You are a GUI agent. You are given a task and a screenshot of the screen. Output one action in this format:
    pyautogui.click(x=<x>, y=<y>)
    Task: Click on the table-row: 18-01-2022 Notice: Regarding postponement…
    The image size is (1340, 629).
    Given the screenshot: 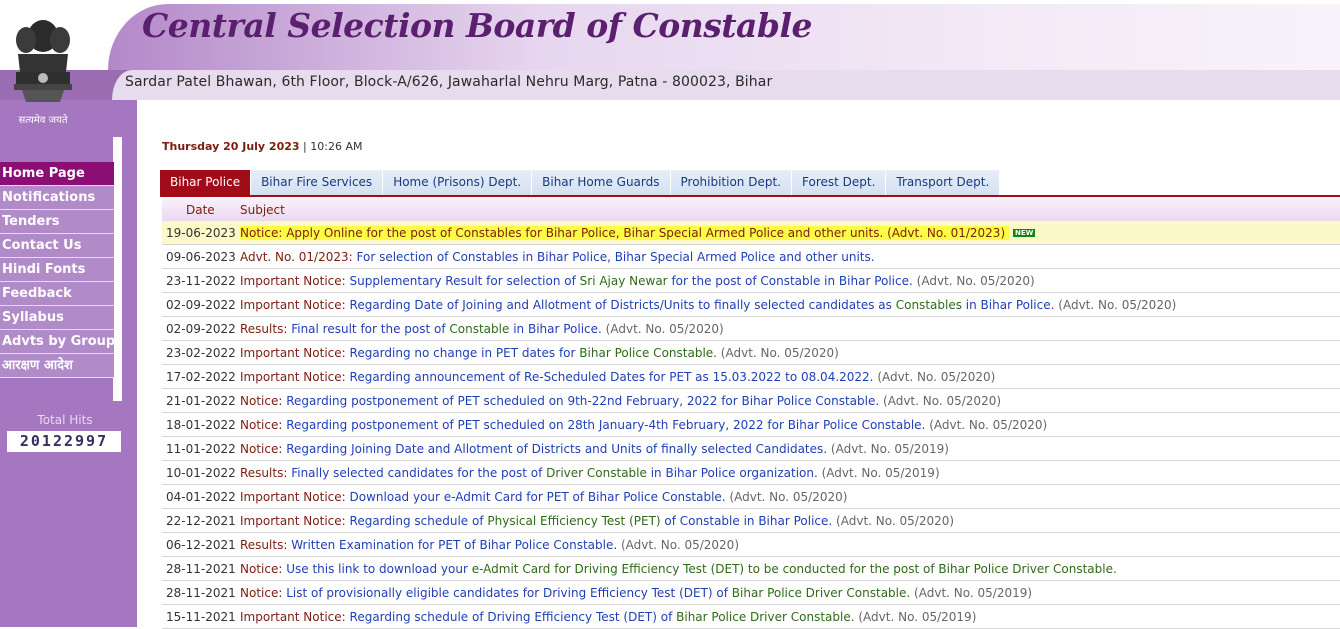 What is the action you would take?
    pyautogui.click(x=751, y=424)
    